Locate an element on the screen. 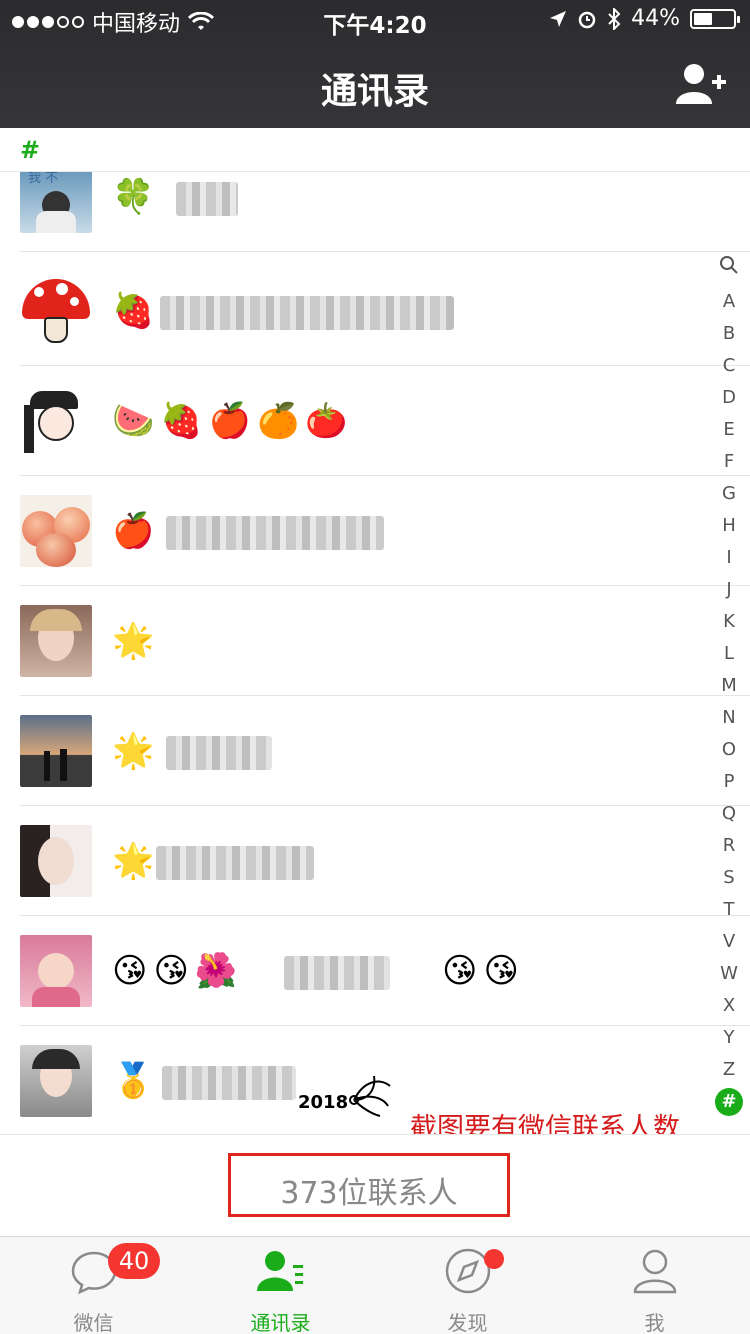 The height and width of the screenshot is (1334, 750). alphabet-index: A B C D E F G H I J K L M N O P Q R S T V W X Y Z # is located at coordinates (729, 685).